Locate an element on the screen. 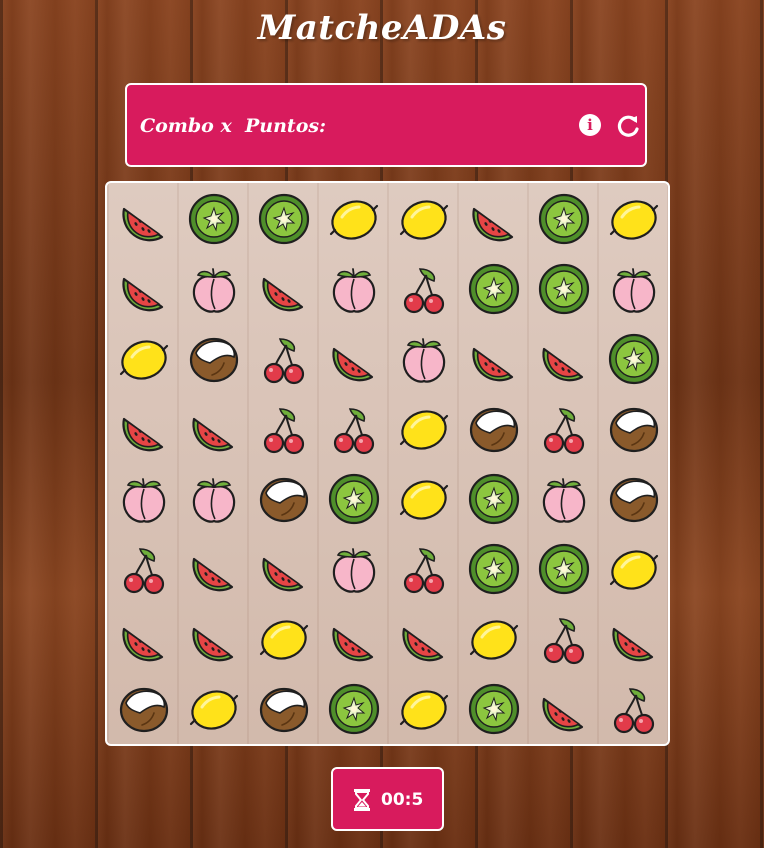 The height and width of the screenshot is (848, 764). game-title: MatcheADAs is located at coordinates (382, 28).